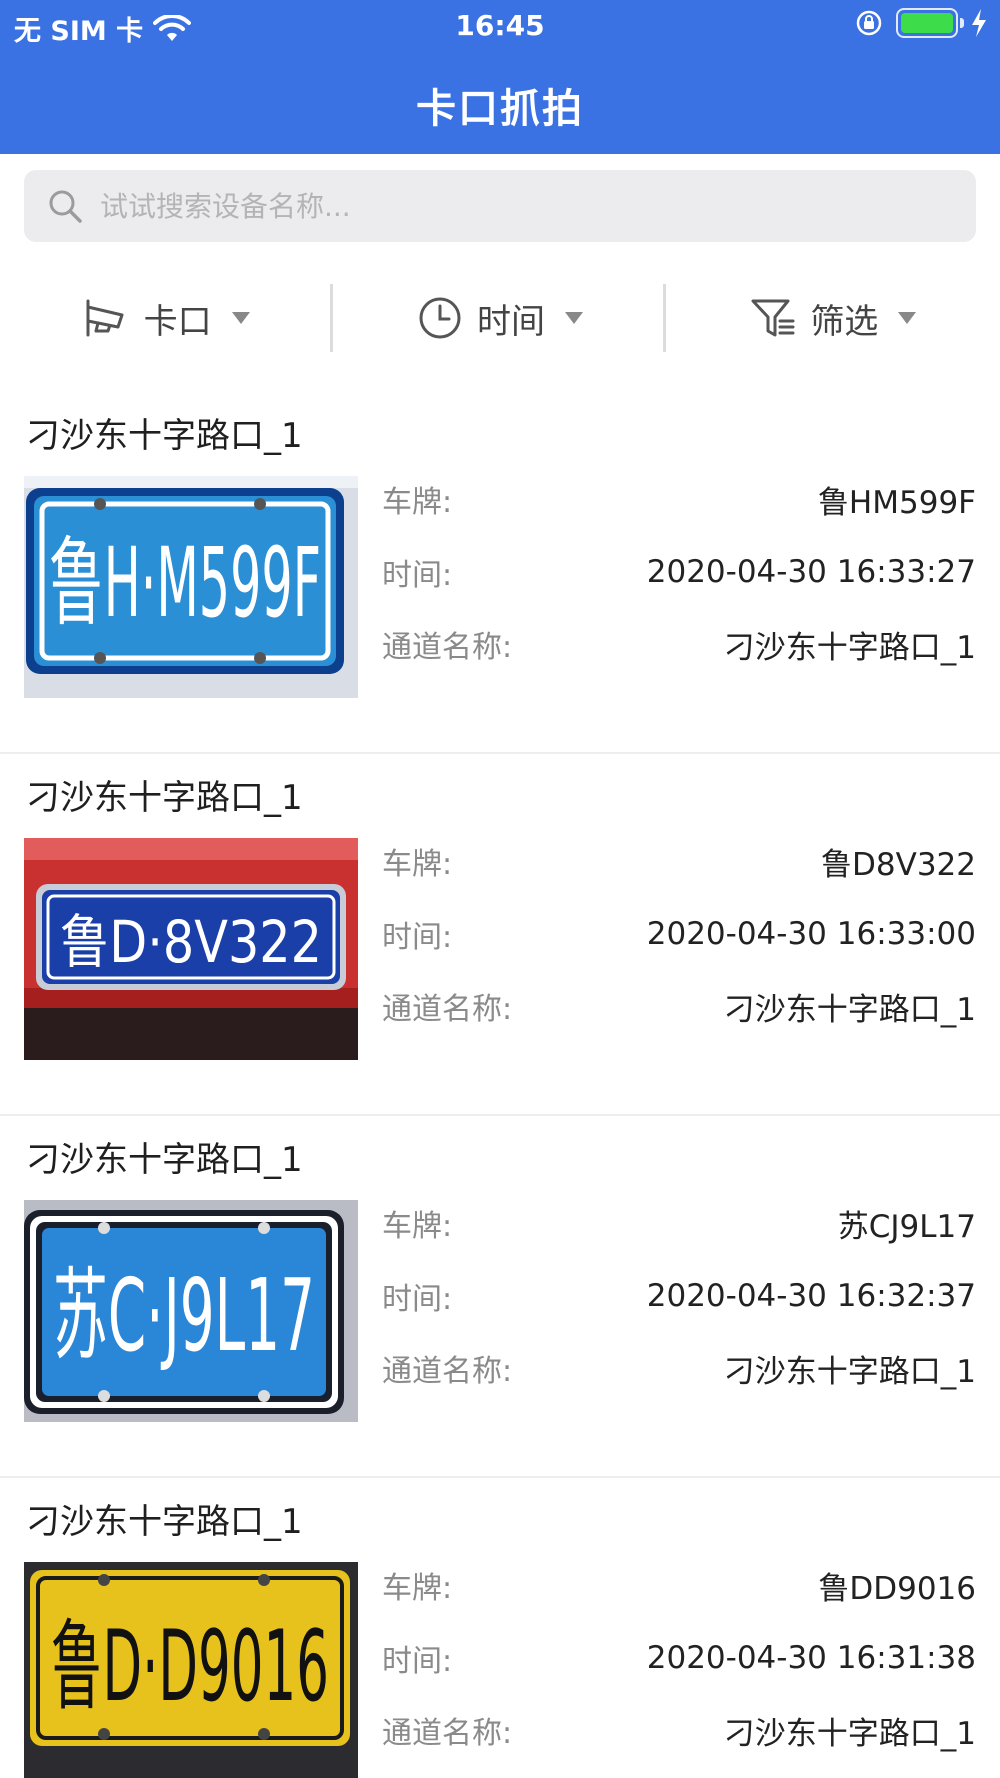  Describe the element at coordinates (897, 1588) in the screenshot. I see `plate-value: 鲁DD9016` at that location.